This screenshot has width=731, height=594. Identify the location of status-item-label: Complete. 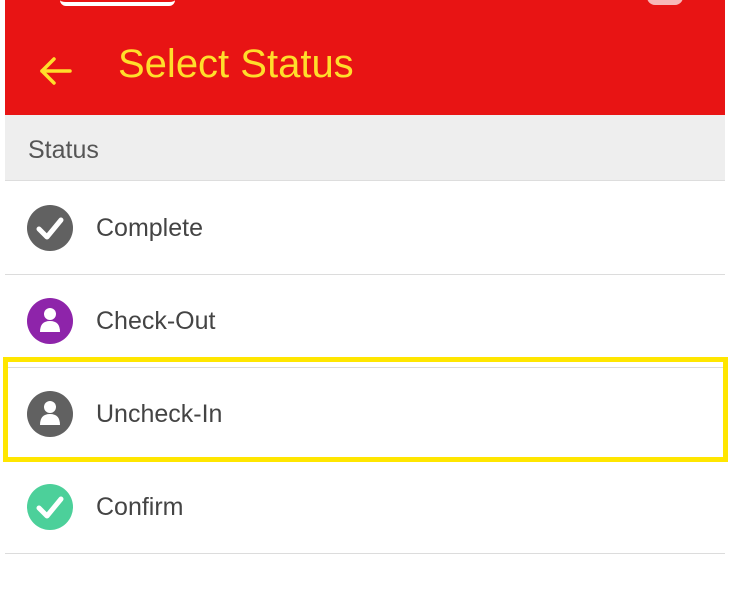
(149, 228).